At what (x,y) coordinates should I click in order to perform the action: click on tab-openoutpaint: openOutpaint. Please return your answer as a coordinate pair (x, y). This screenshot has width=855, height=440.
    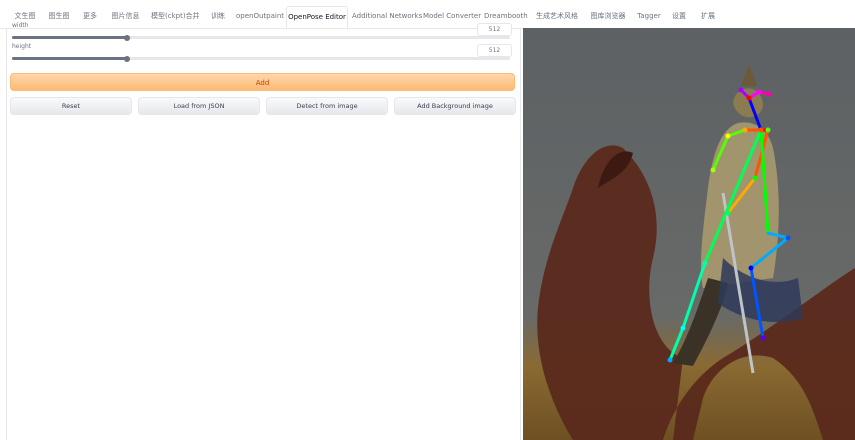
    Looking at the image, I should click on (260, 17).